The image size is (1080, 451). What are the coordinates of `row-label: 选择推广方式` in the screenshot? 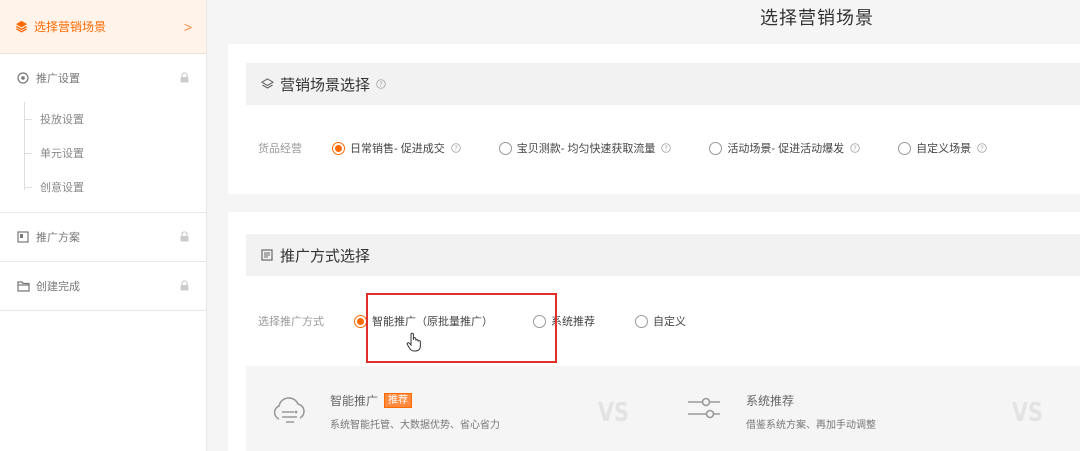 It's located at (291, 322).